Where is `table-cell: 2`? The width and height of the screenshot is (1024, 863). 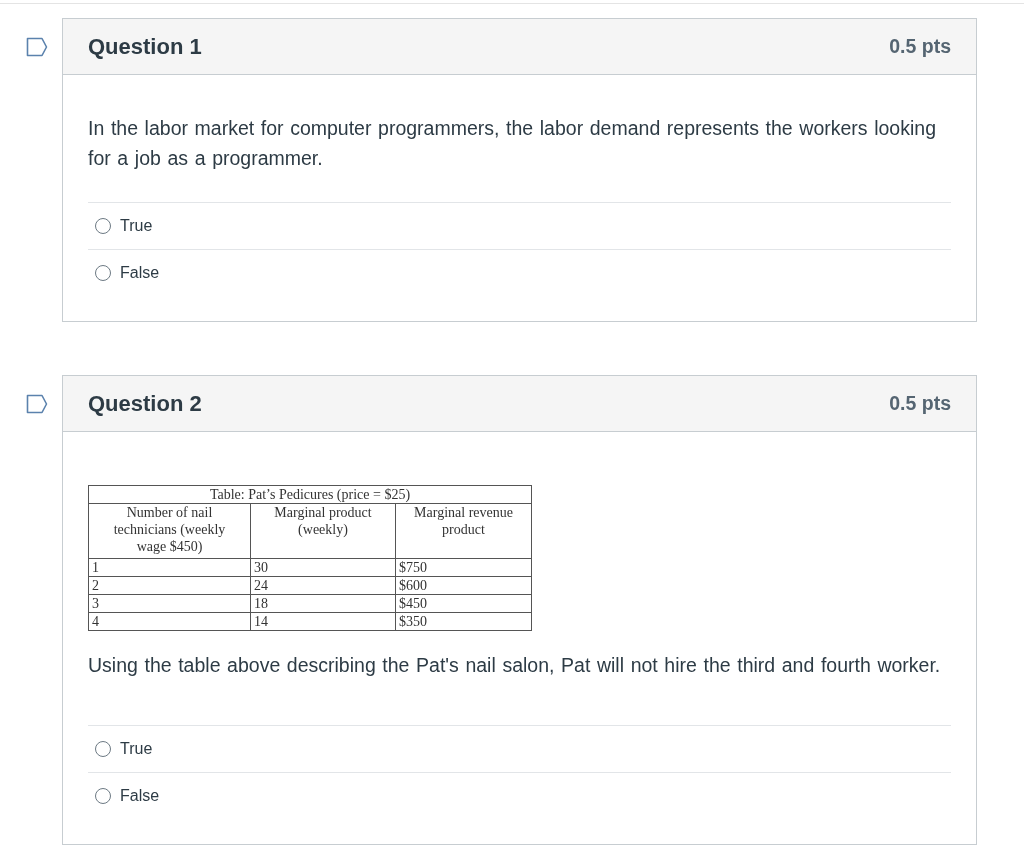 table-cell: 2 is located at coordinates (169, 585).